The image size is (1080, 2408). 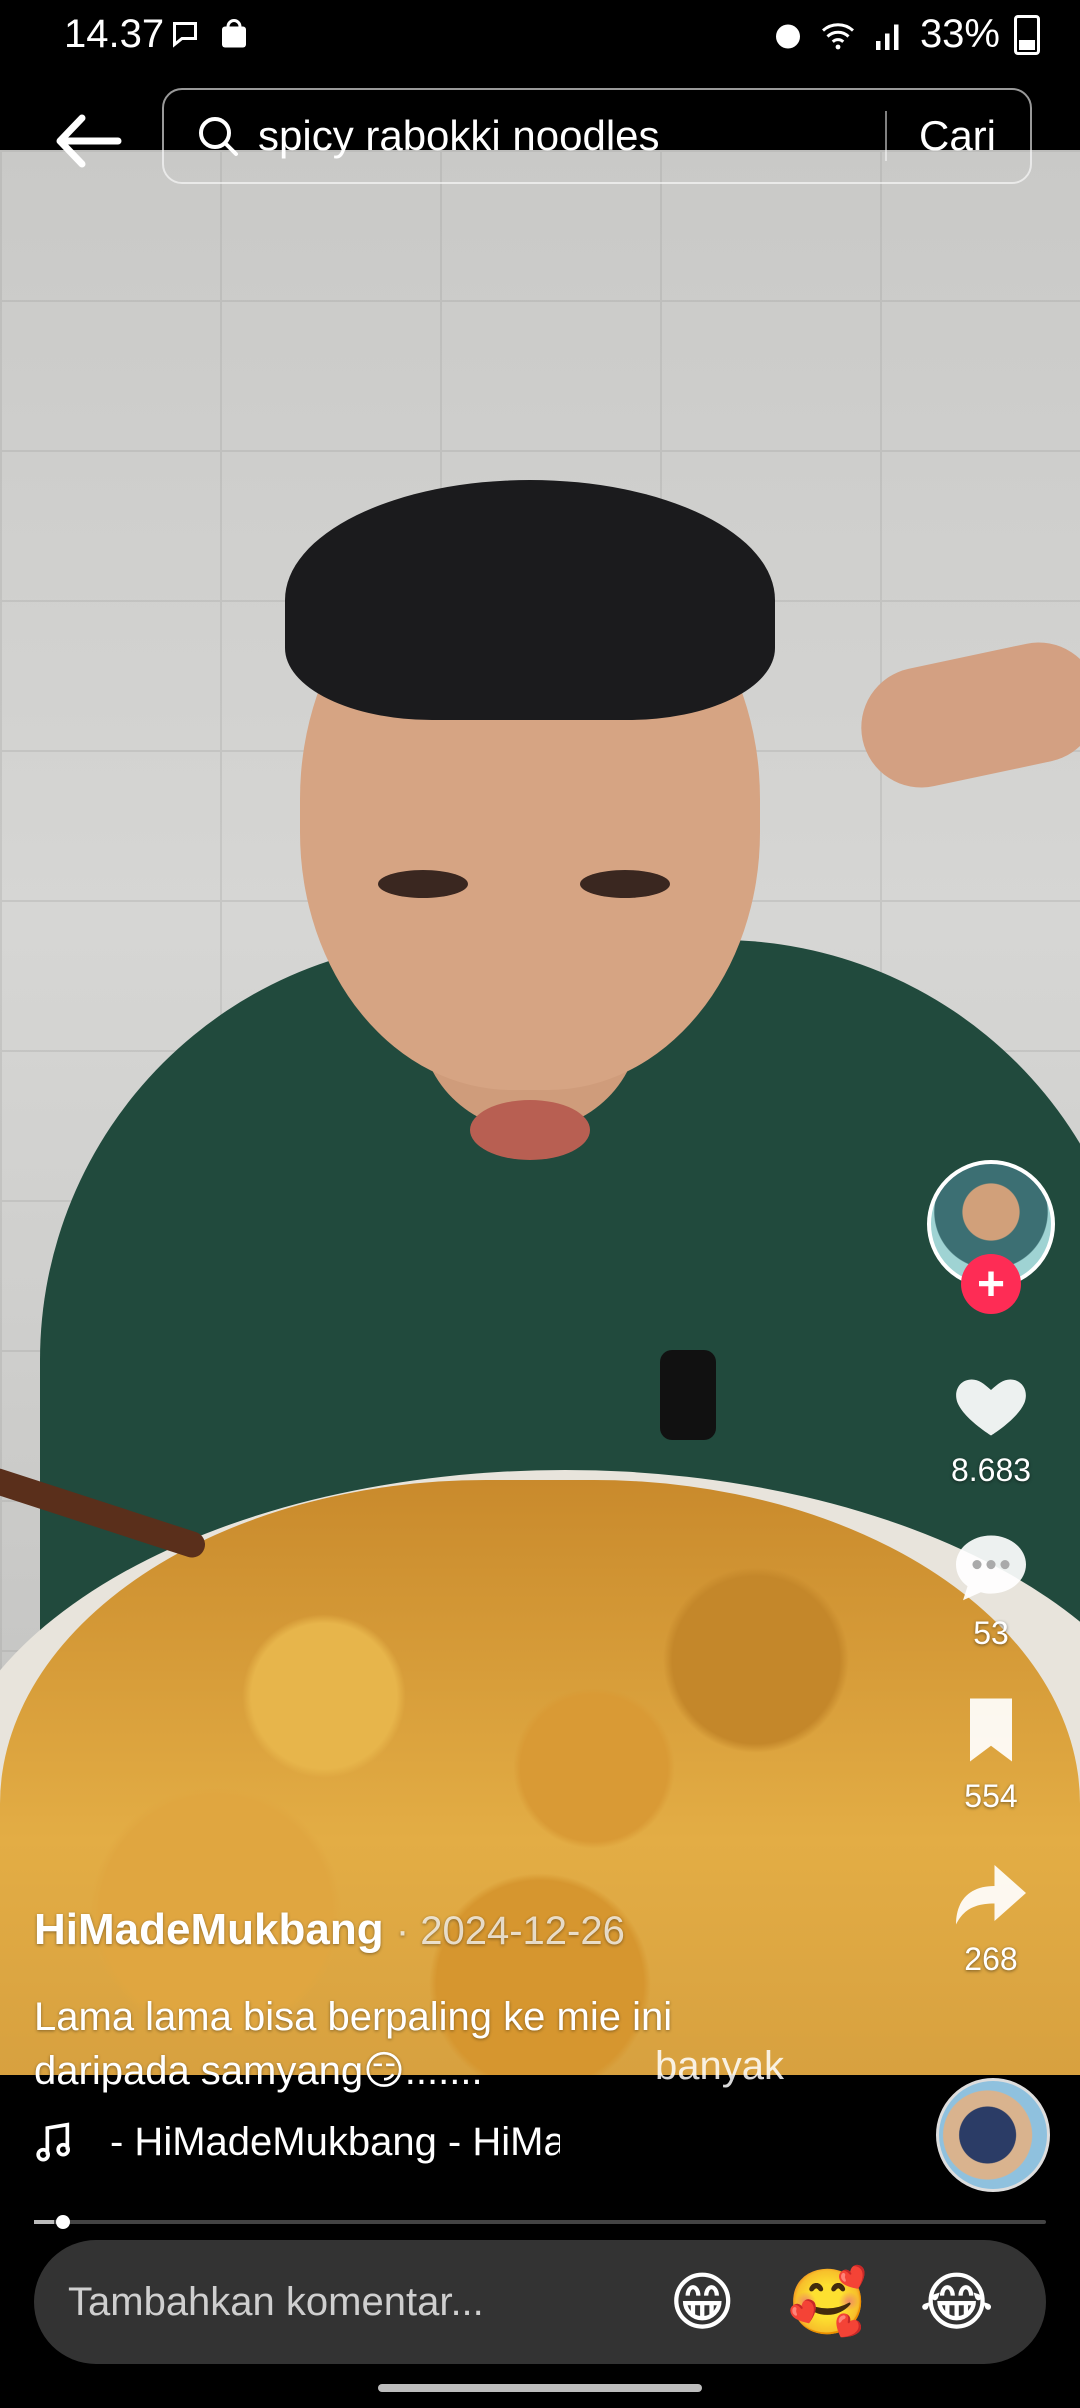 What do you see at coordinates (209, 1929) in the screenshot?
I see `author-name: HiMadeMukbang` at bounding box center [209, 1929].